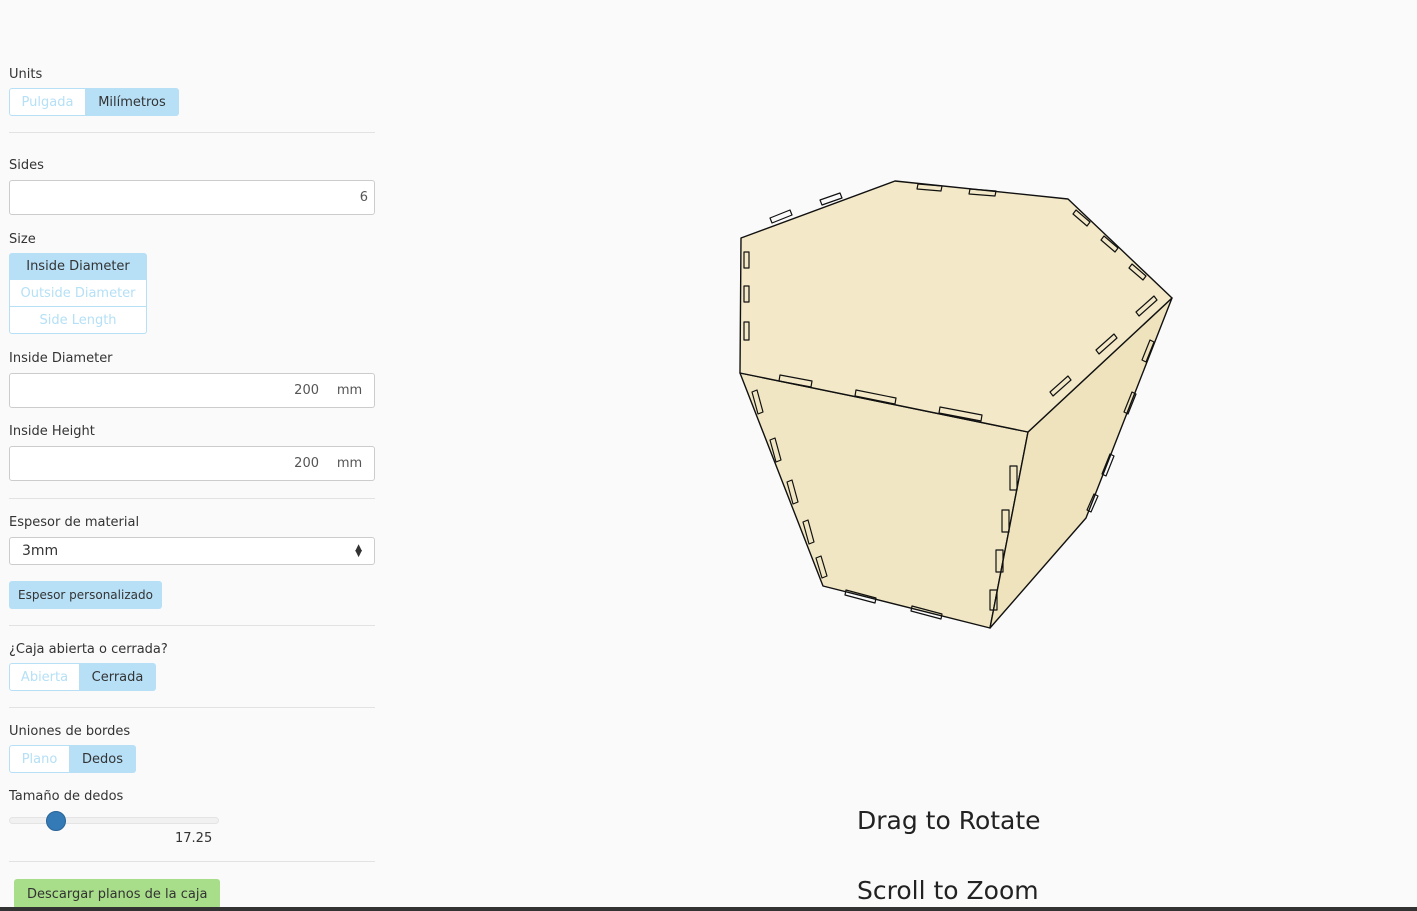  I want to click on edge-joints-toggle: Plano Dedos, so click(72, 759).